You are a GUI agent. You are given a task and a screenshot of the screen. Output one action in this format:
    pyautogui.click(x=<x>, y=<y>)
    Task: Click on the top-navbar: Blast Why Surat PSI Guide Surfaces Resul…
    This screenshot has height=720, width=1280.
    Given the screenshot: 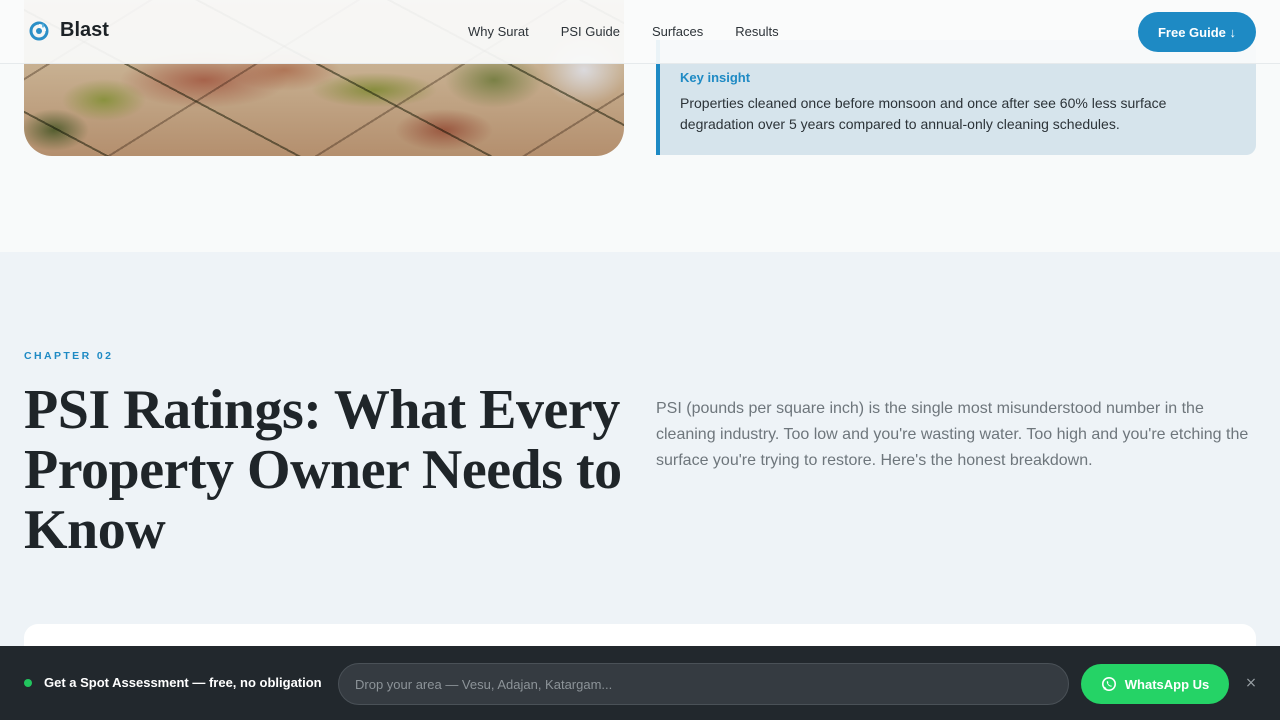 What is the action you would take?
    pyautogui.click(x=640, y=32)
    